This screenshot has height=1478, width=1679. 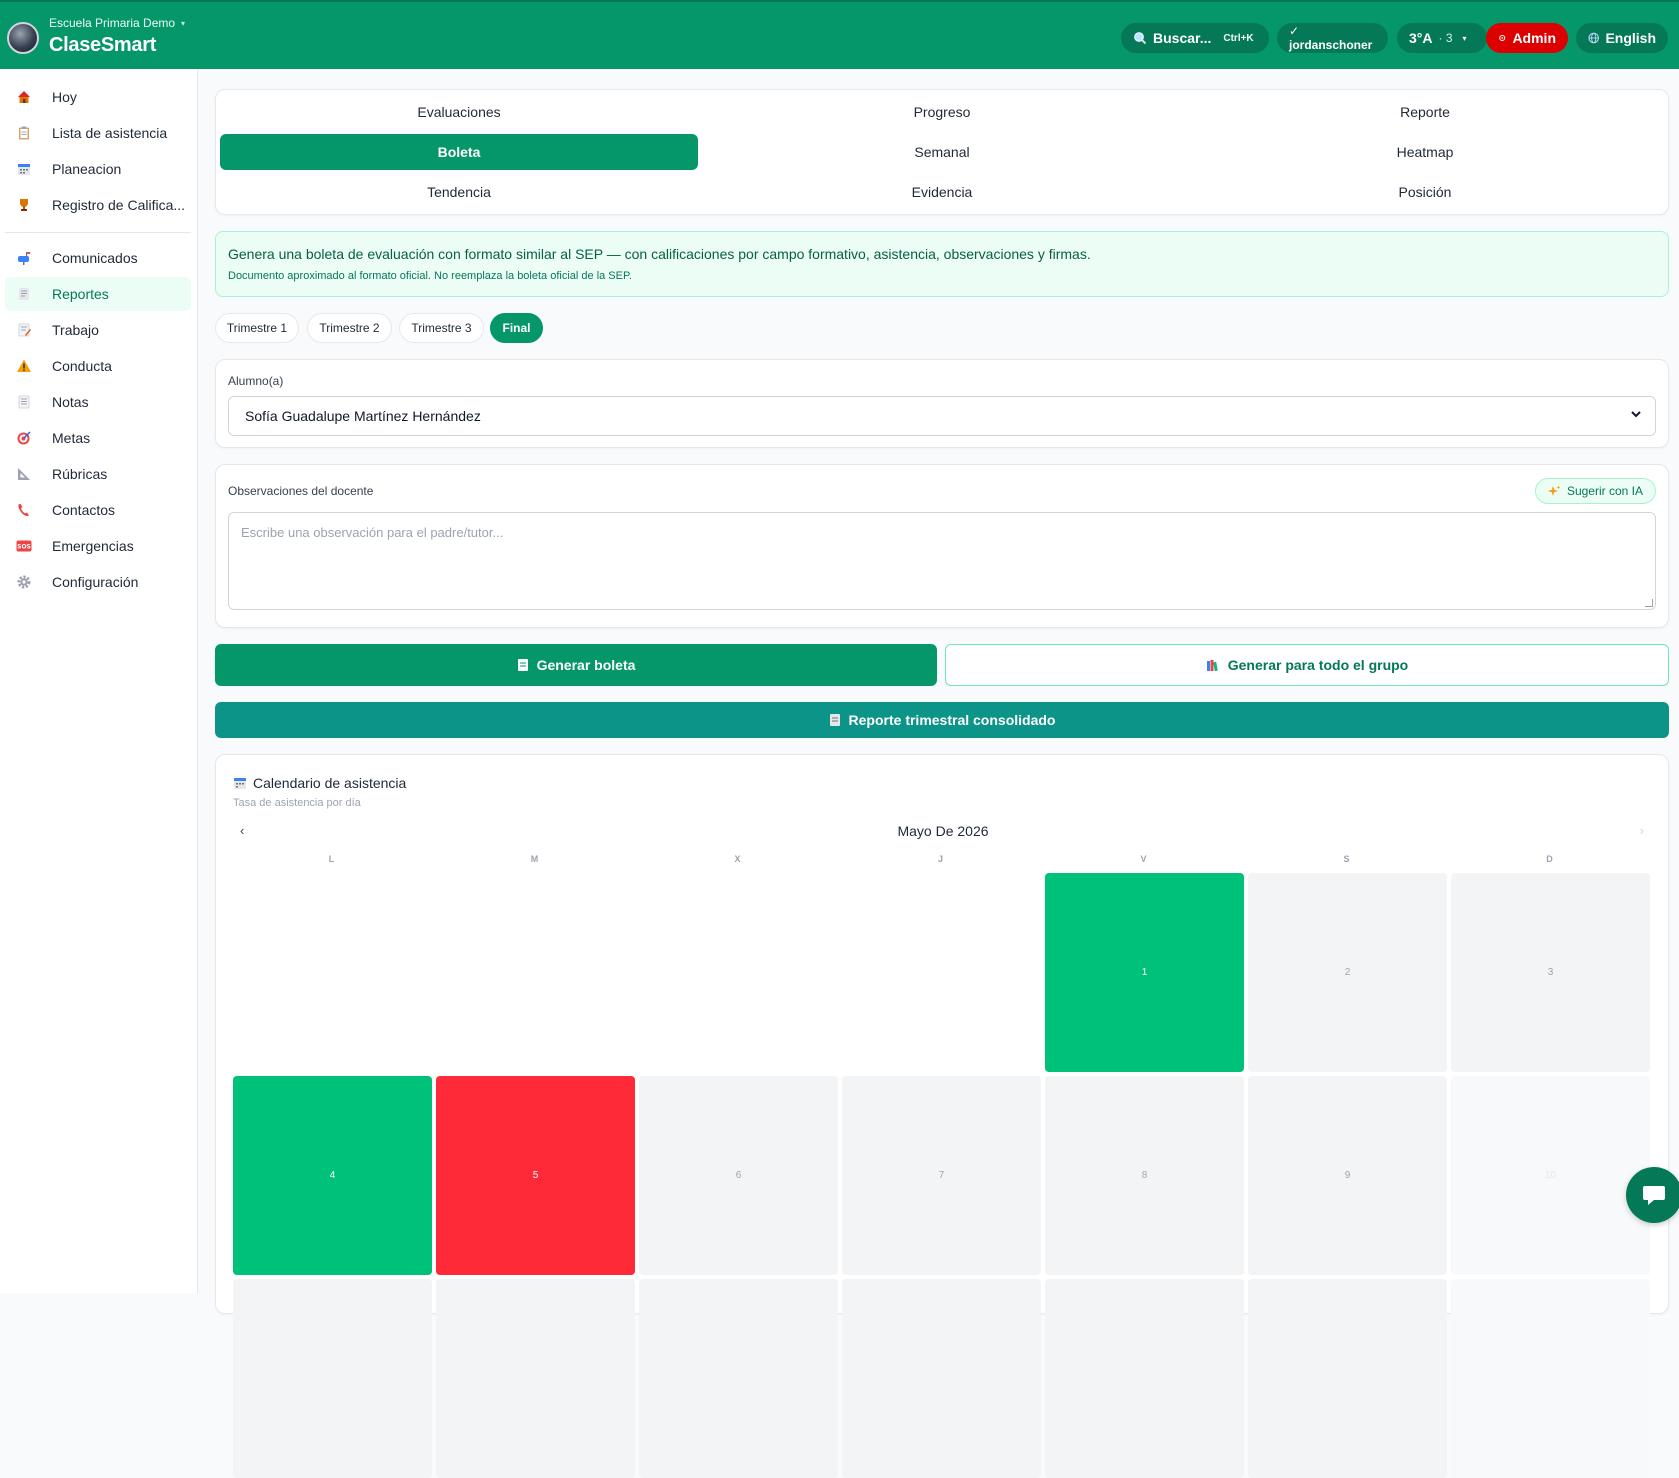 What do you see at coordinates (98, 330) in the screenshot?
I see `sidebar-item-trabajo: Trabajo` at bounding box center [98, 330].